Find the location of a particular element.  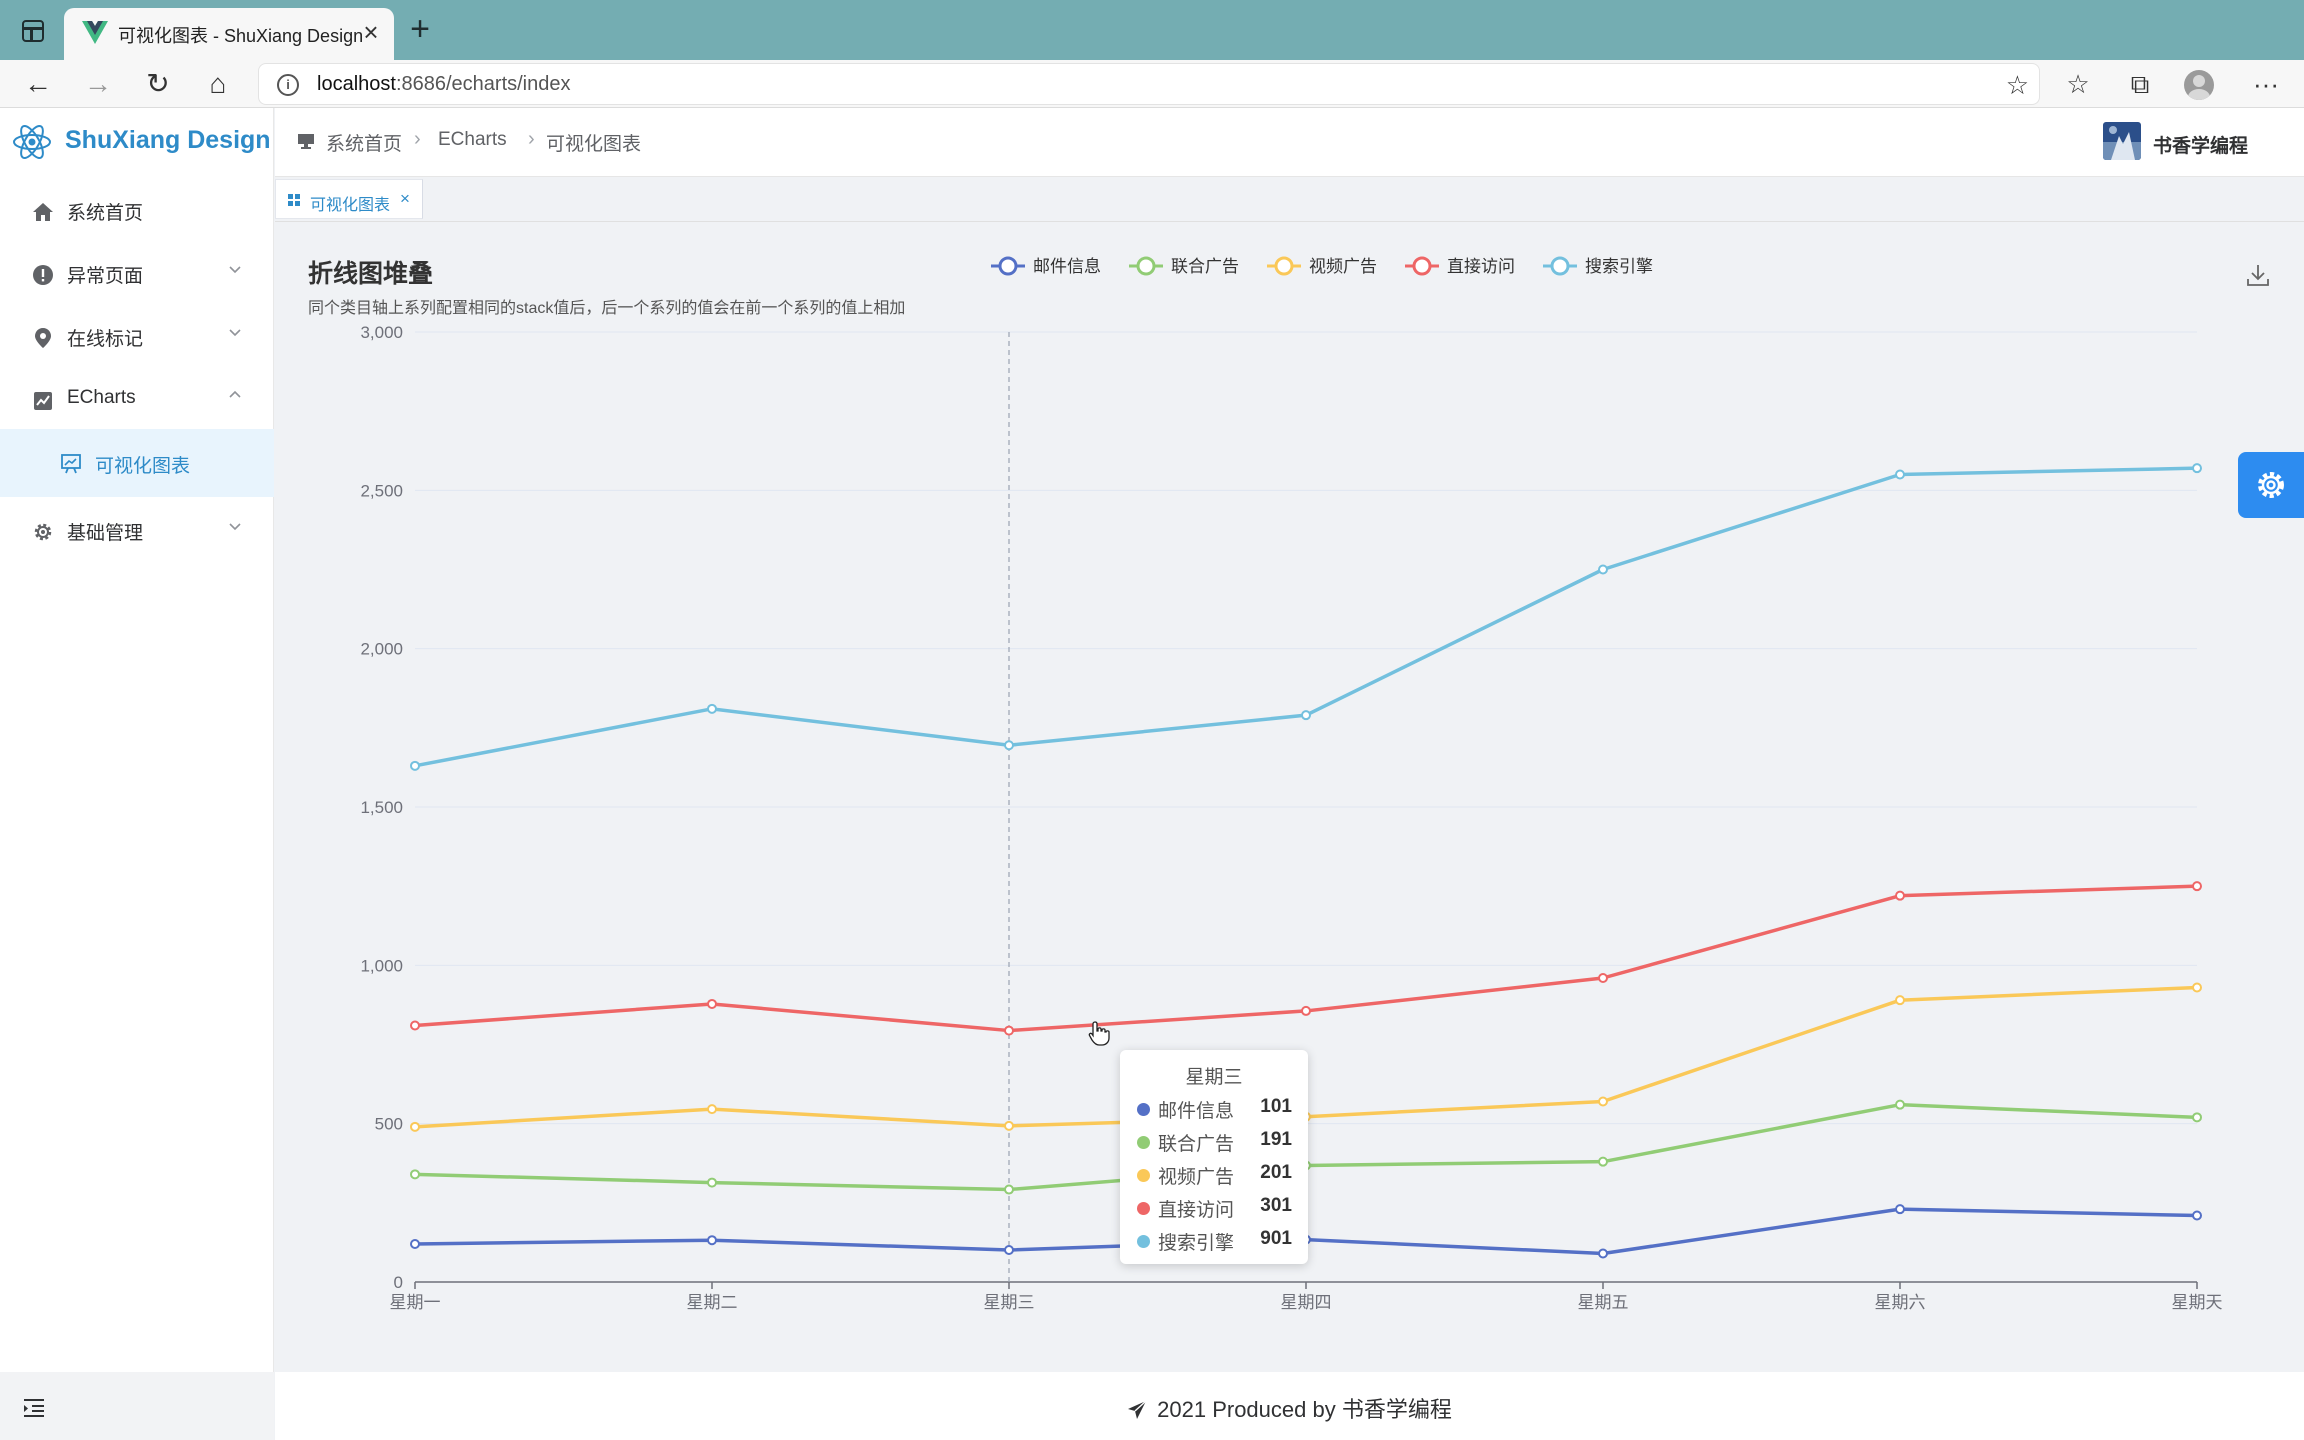

download-icon is located at coordinates (2258, 275).